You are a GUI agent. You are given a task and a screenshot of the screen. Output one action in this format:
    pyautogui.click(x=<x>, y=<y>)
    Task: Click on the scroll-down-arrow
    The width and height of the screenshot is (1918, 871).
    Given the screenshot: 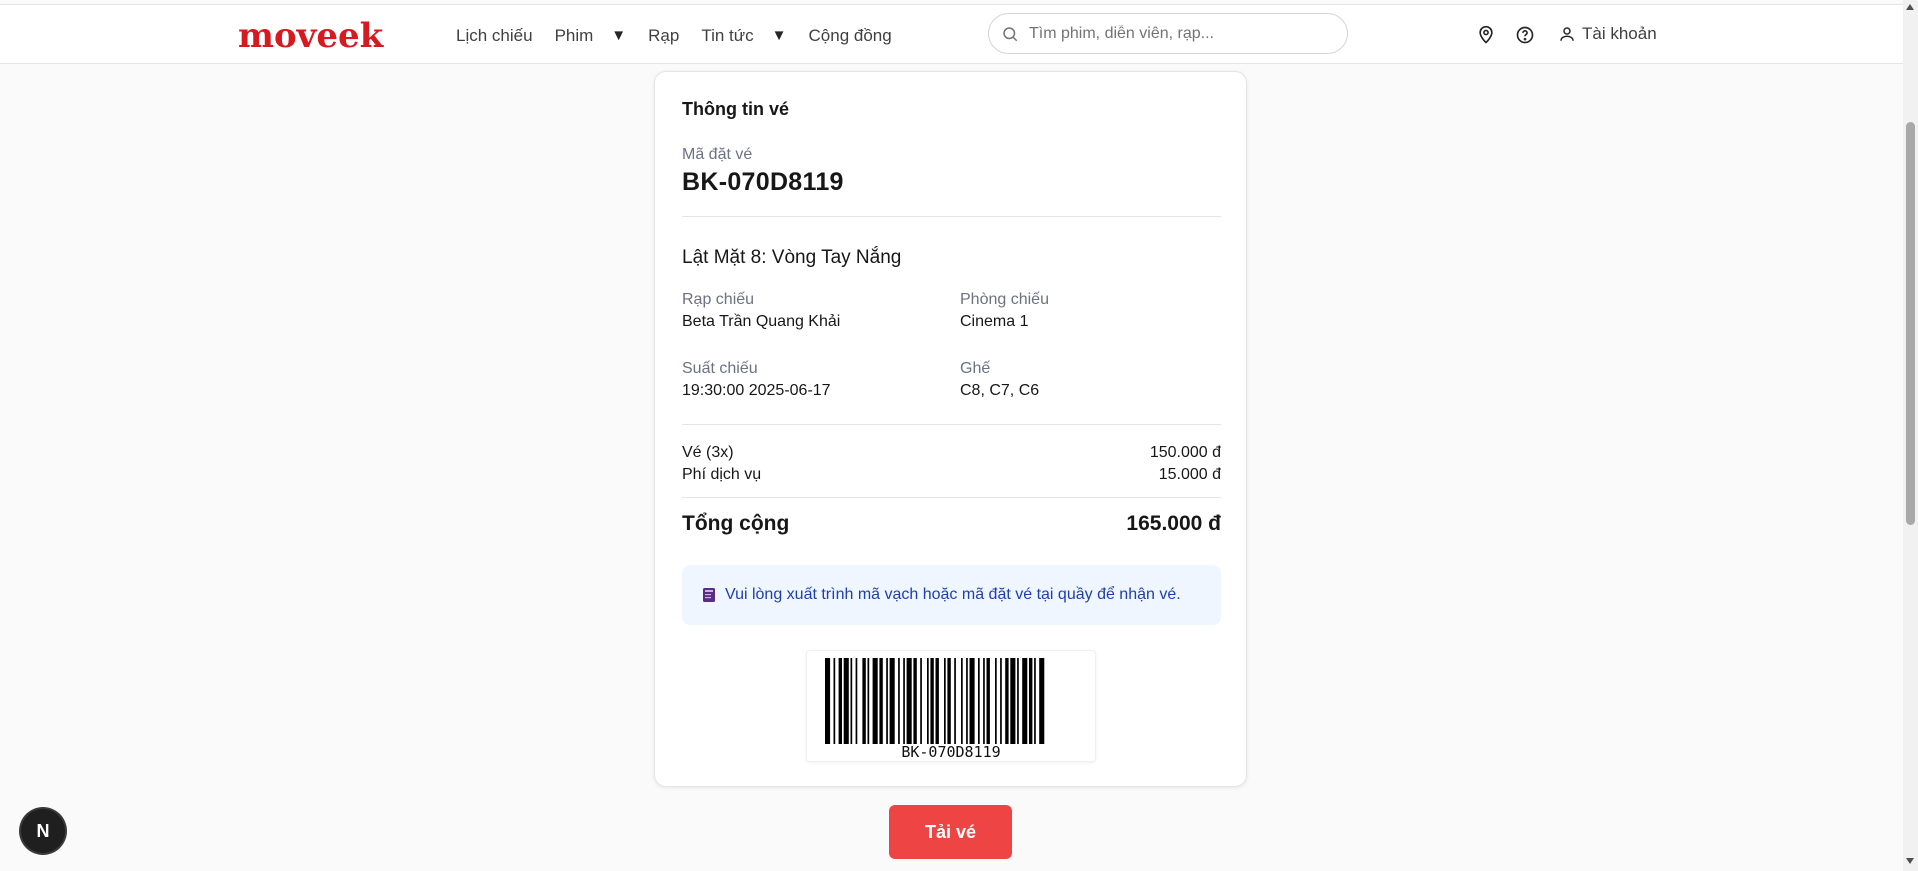 What is the action you would take?
    pyautogui.click(x=1910, y=861)
    